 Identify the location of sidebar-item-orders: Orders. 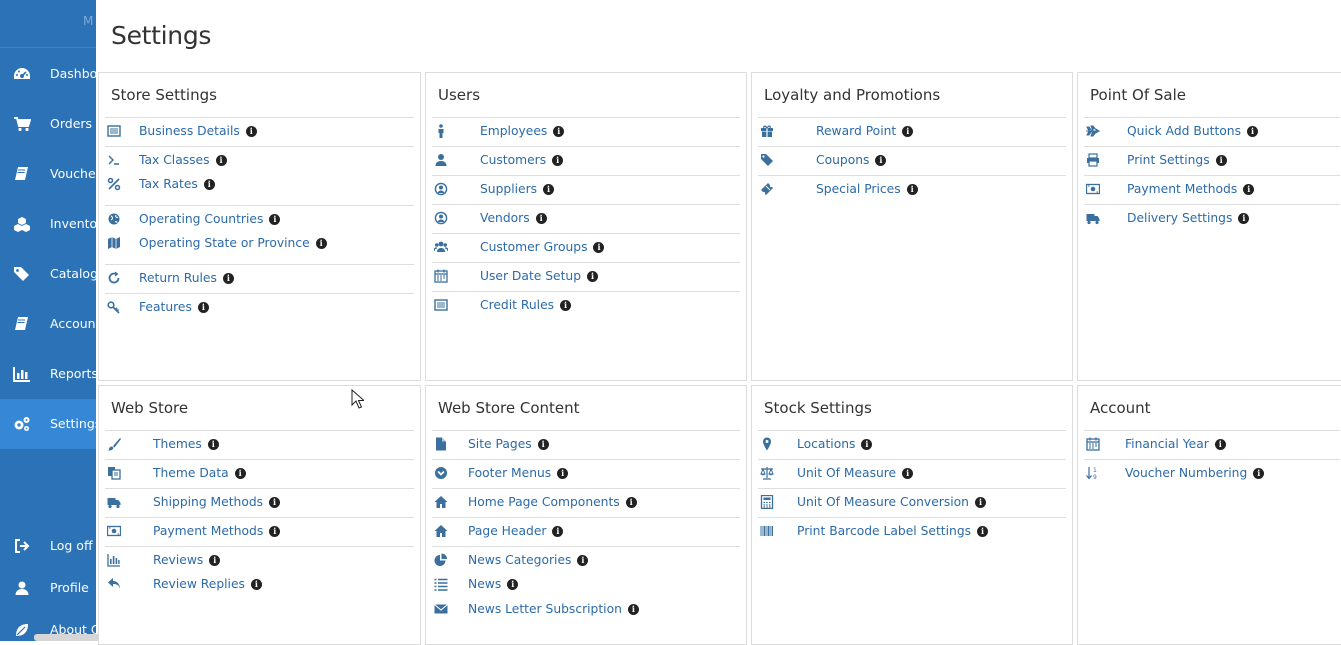
(48, 124).